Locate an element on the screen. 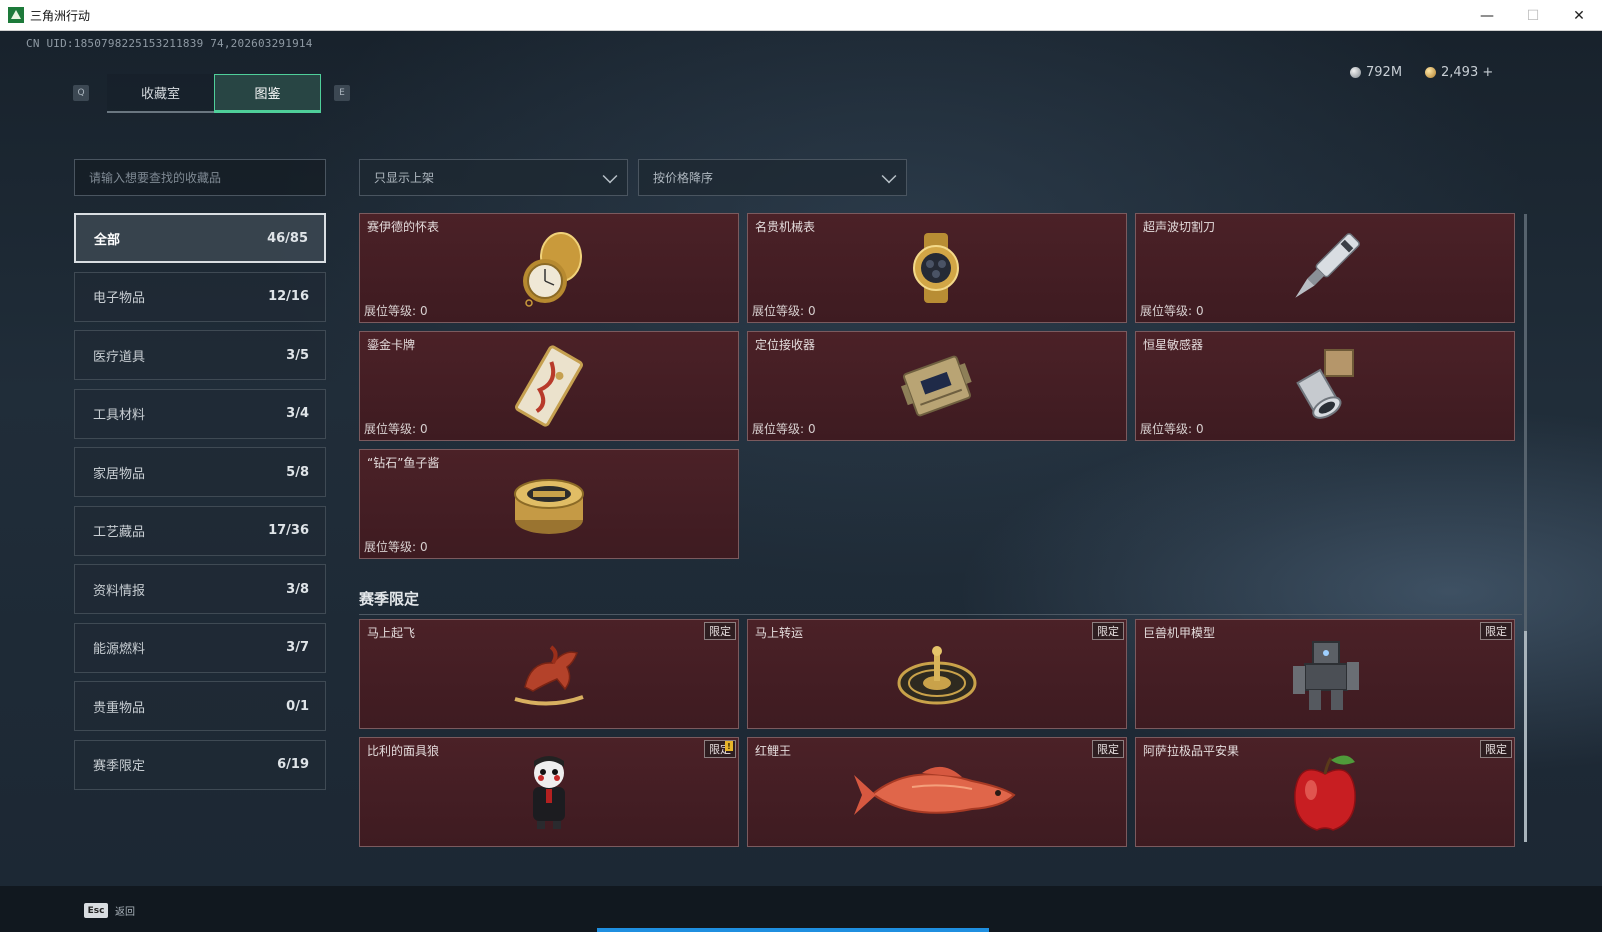 The width and height of the screenshot is (1602, 932). item-card-gilded-card: 鎏金卡牌 展位等级: 0 is located at coordinates (549, 386).